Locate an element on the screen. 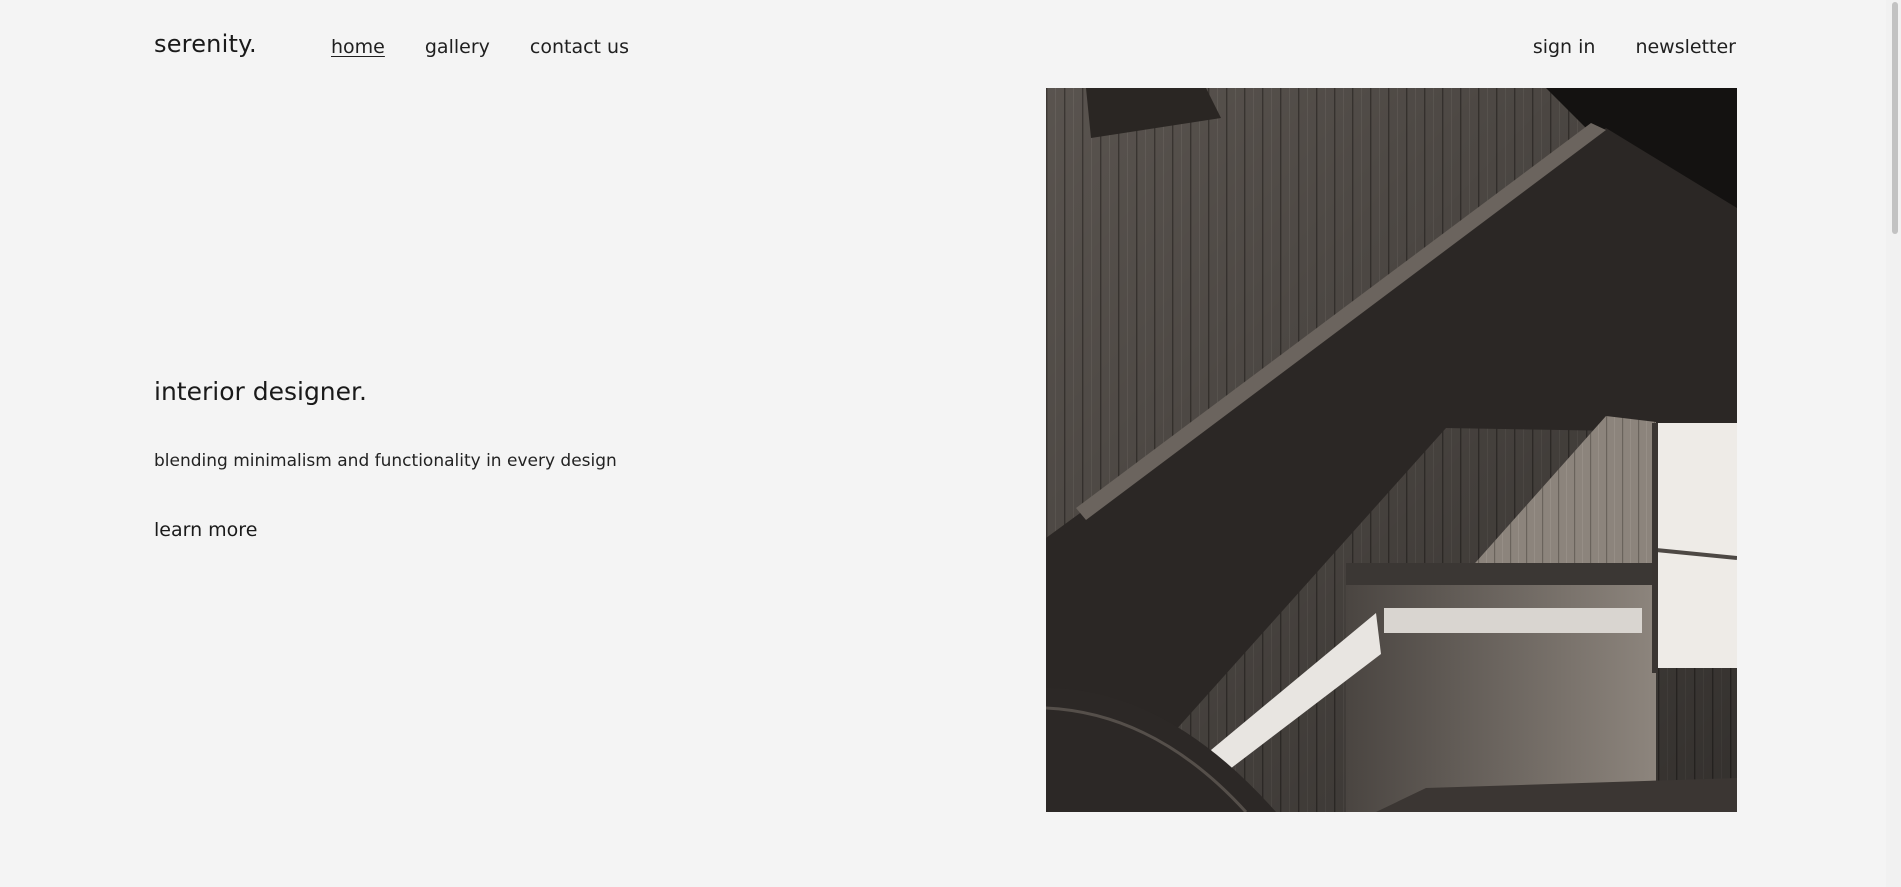 The height and width of the screenshot is (887, 1901). nav-link-sign-in: sign in is located at coordinates (1564, 47).